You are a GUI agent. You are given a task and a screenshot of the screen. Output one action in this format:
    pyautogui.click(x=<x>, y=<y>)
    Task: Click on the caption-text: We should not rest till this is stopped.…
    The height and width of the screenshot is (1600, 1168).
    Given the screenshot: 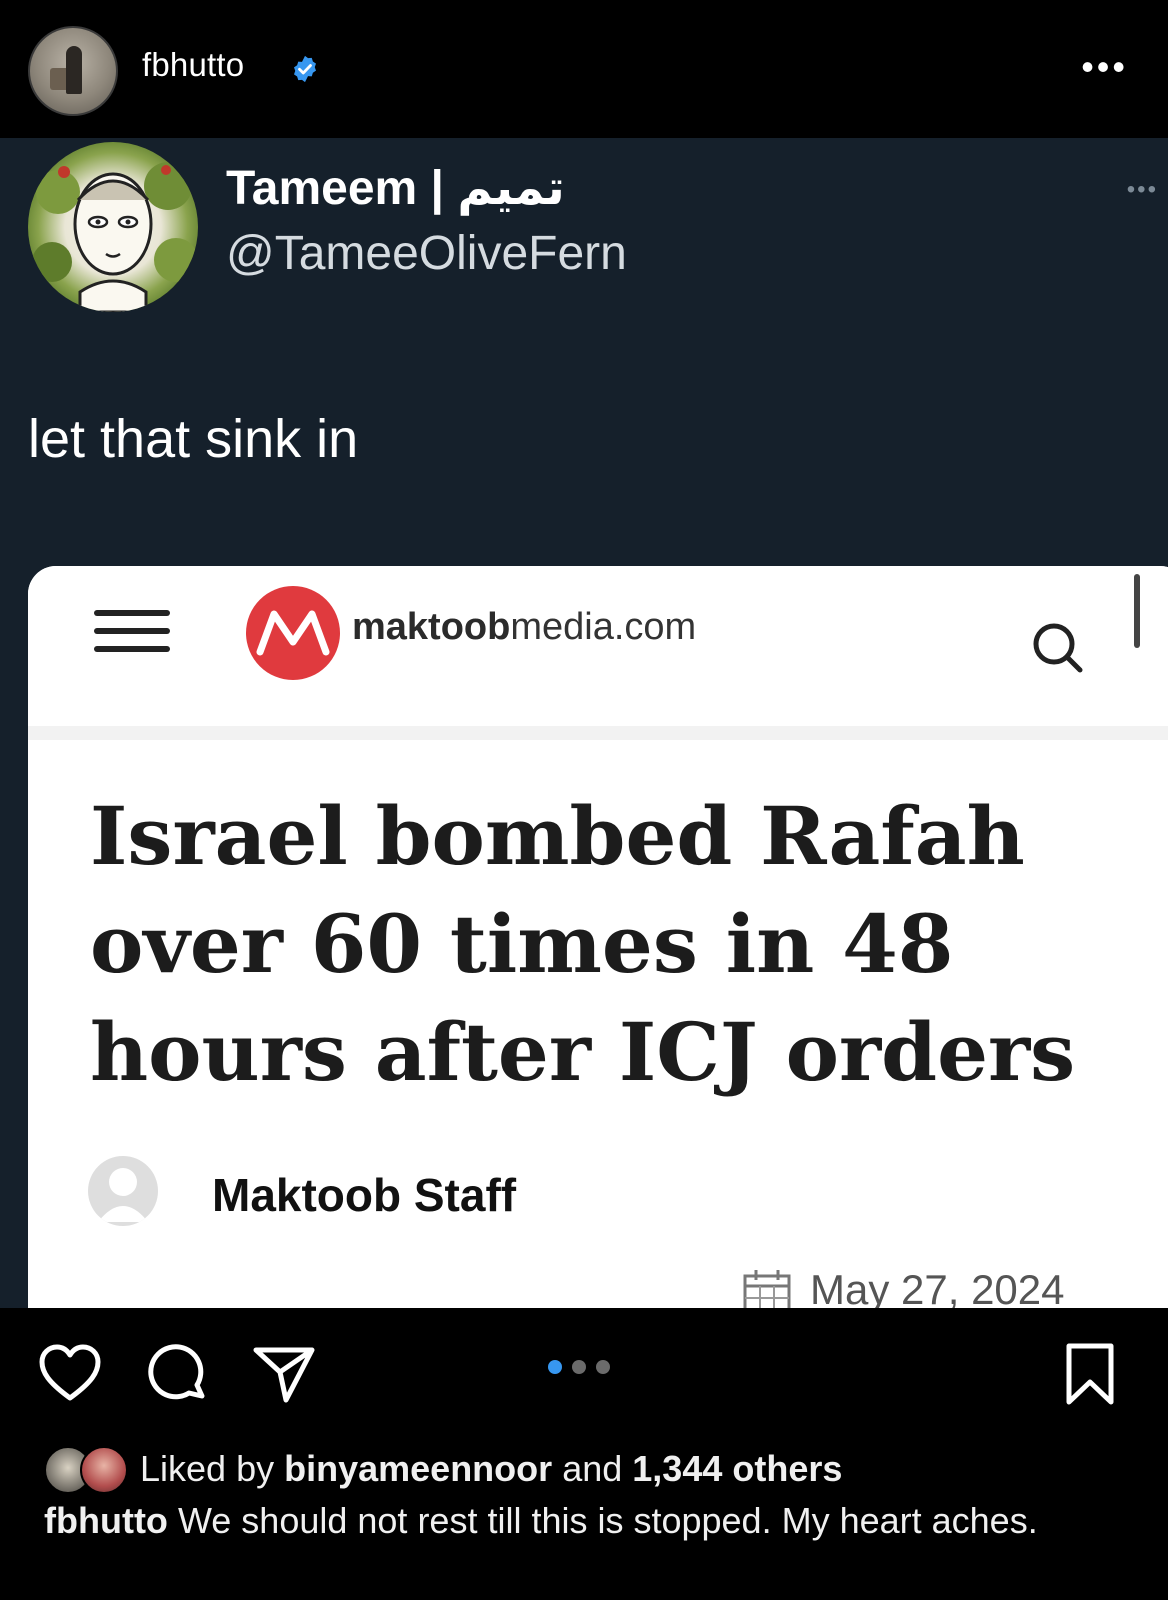 What is the action you would take?
    pyautogui.click(x=607, y=1520)
    